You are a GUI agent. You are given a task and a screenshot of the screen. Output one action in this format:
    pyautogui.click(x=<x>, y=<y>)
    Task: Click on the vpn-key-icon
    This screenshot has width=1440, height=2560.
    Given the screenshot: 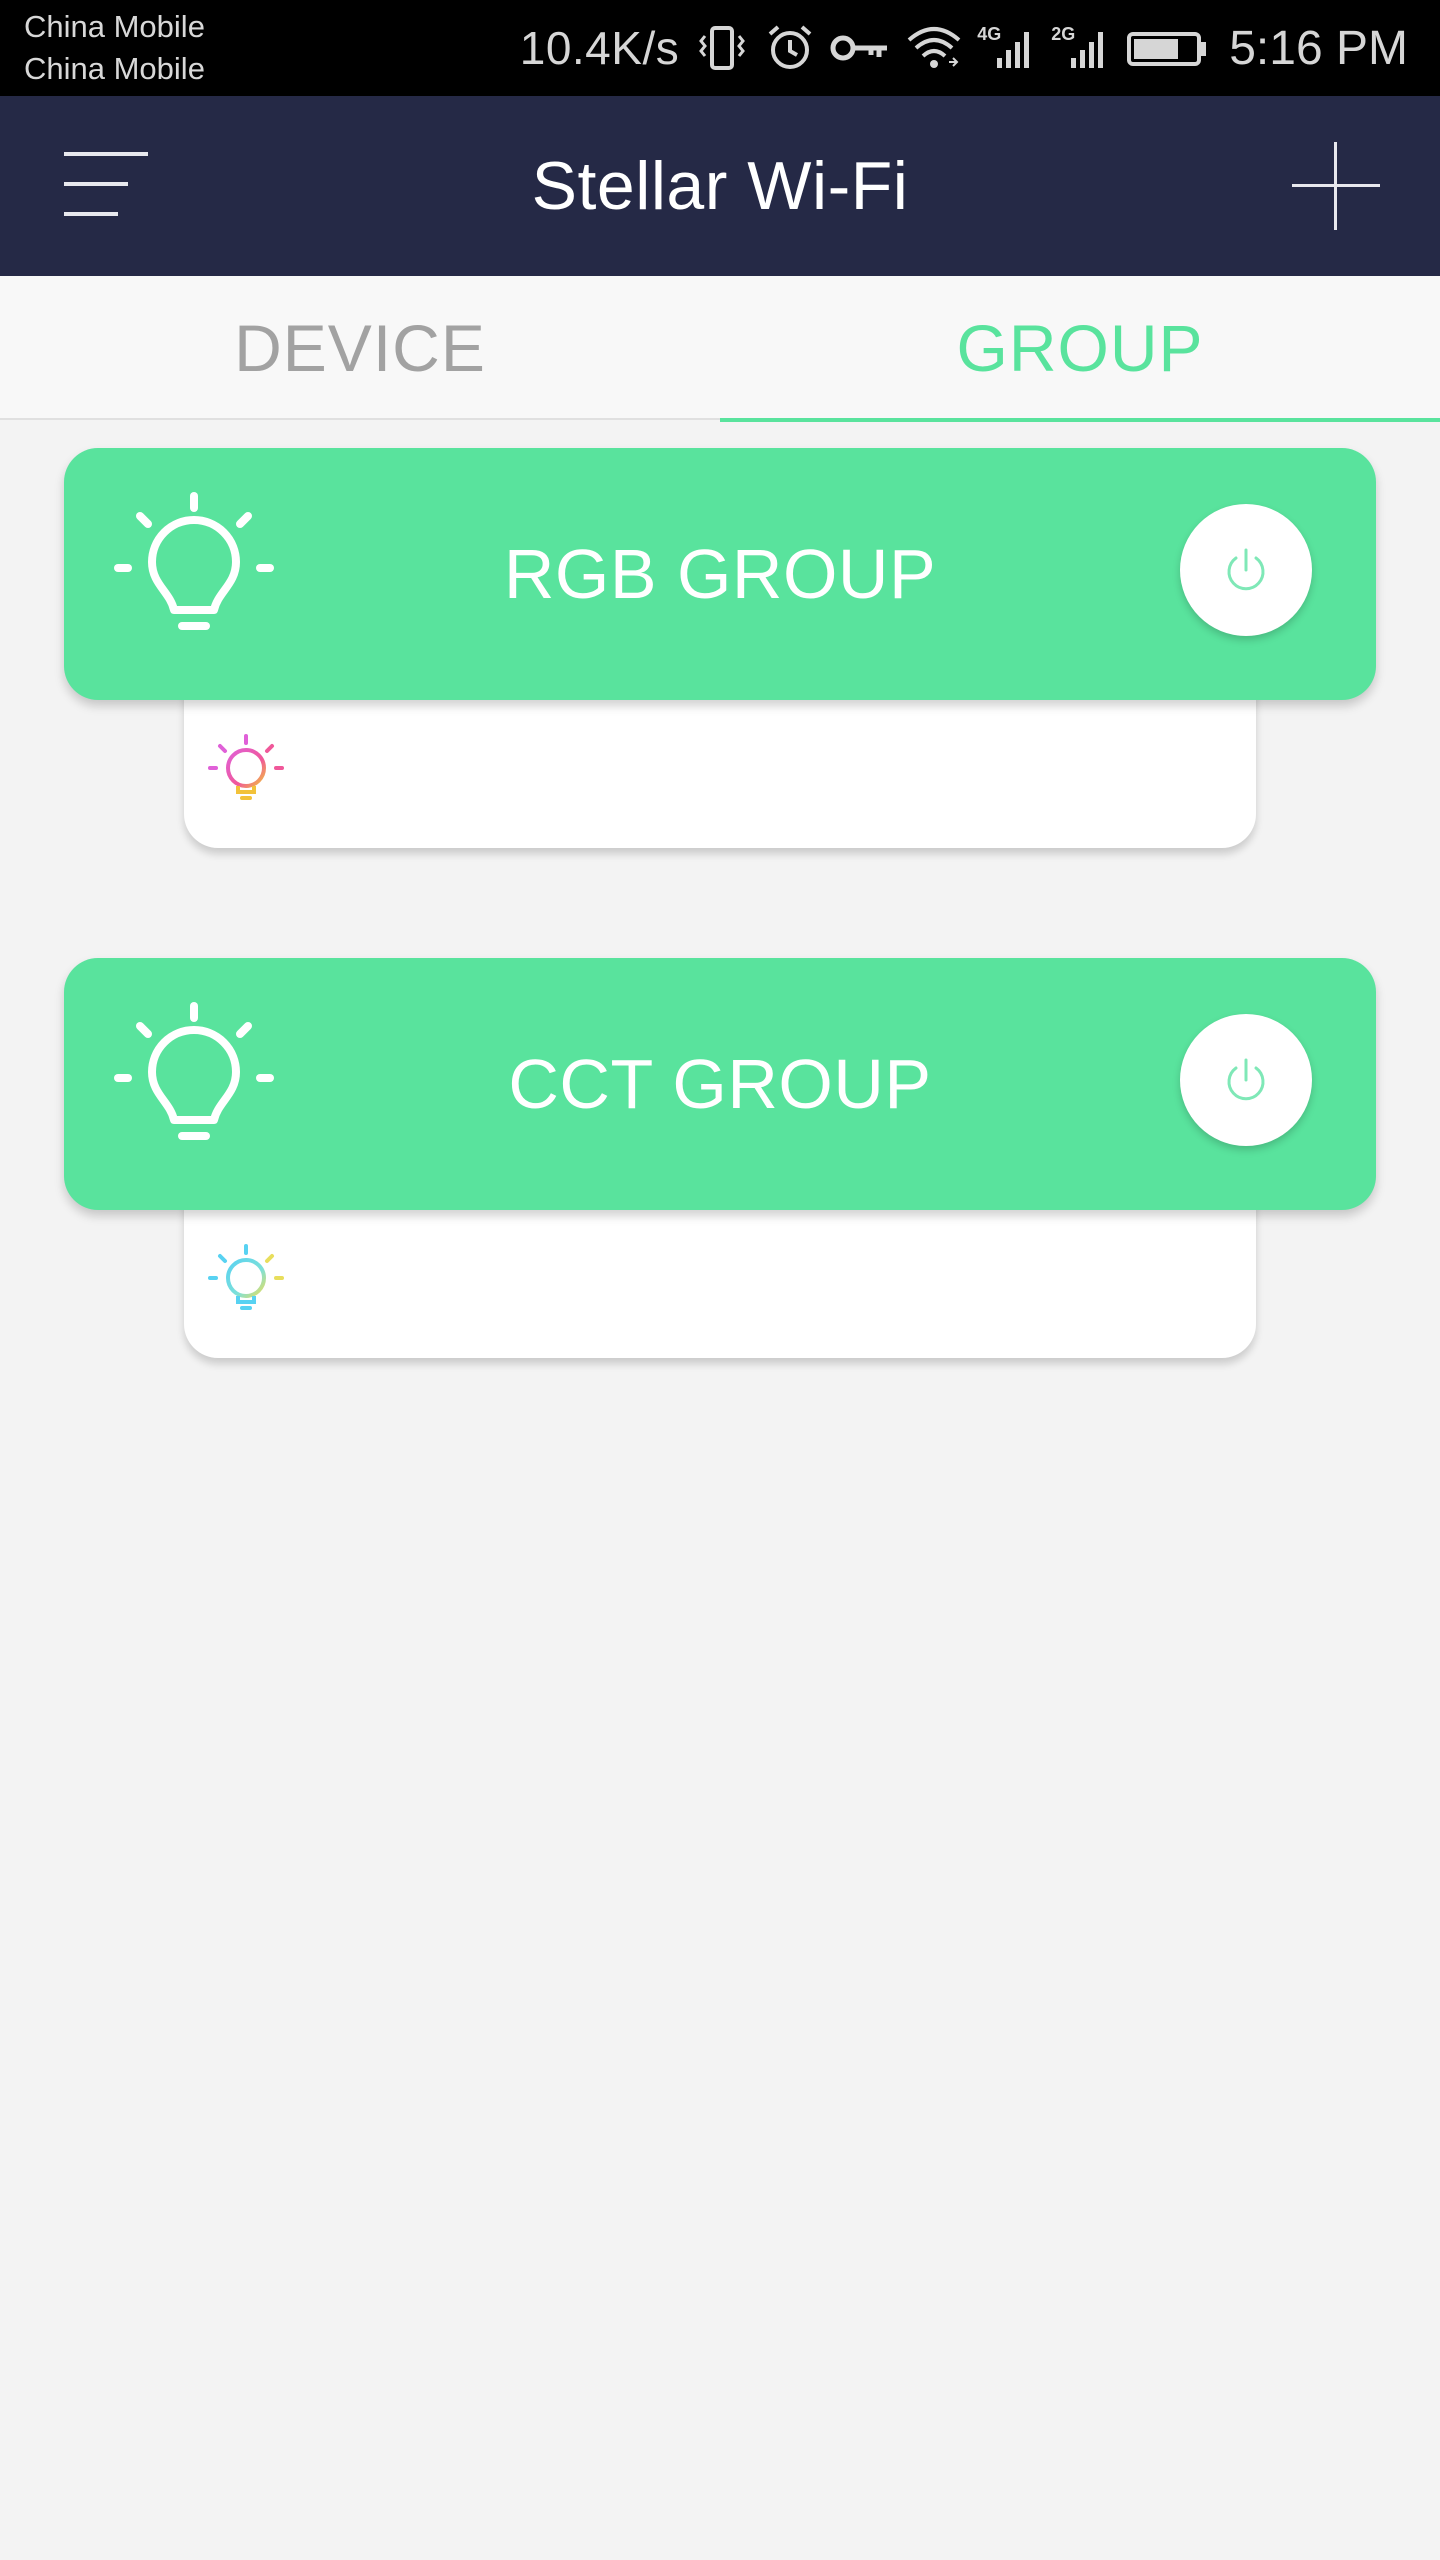 What is the action you would take?
    pyautogui.click(x=860, y=48)
    